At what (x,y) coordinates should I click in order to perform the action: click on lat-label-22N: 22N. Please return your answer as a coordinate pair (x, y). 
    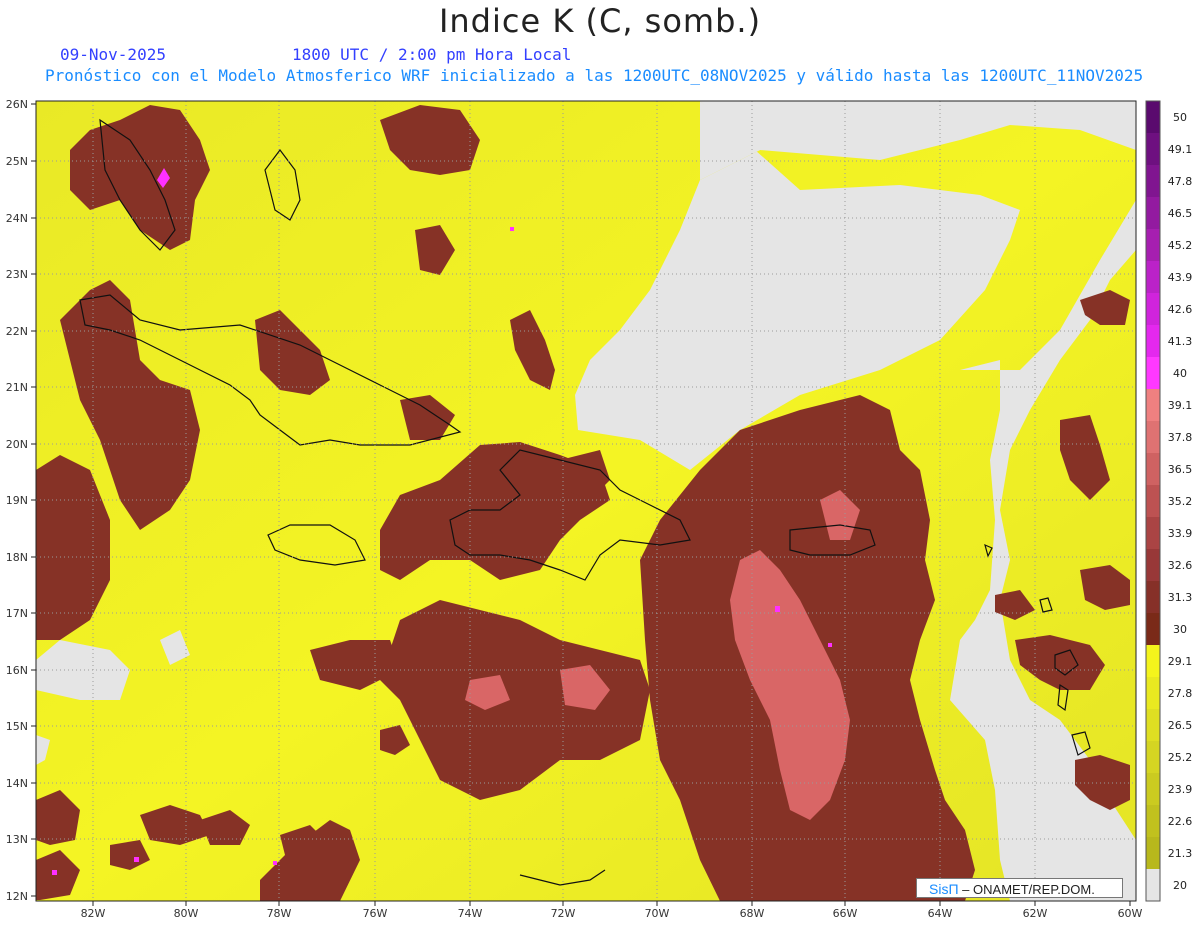
    Looking at the image, I should click on (17, 331).